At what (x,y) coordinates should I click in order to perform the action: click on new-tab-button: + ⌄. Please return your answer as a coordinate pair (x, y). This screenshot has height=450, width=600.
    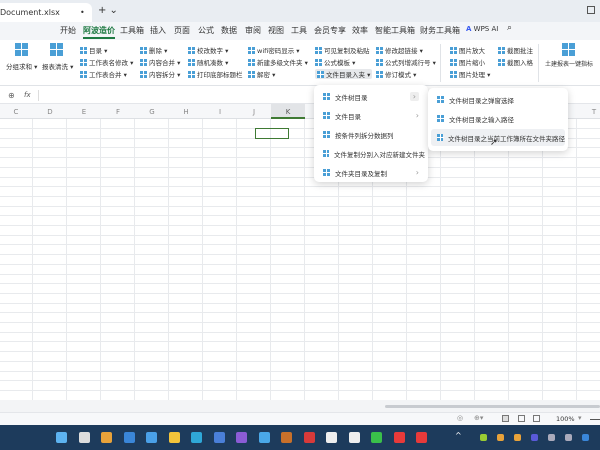
    Looking at the image, I should click on (108, 10).